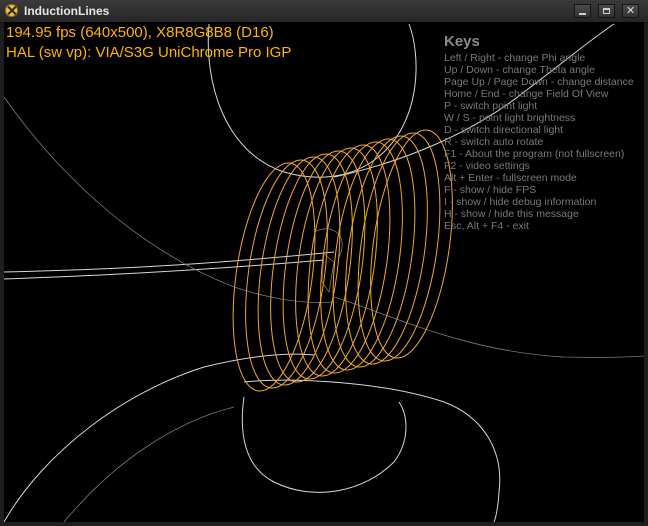 The image size is (648, 526). What do you see at coordinates (526, 94) in the screenshot?
I see `key-hint: Home / End - change Field Of View` at bounding box center [526, 94].